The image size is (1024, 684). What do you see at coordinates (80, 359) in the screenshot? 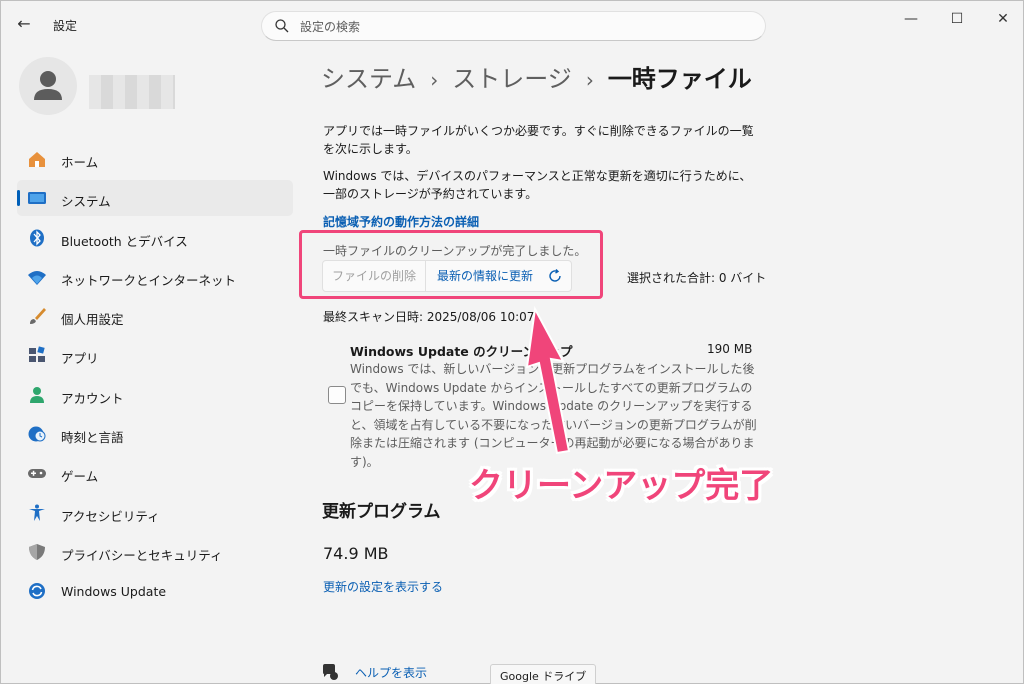
I see `sidebar-item-label: アプリ` at bounding box center [80, 359].